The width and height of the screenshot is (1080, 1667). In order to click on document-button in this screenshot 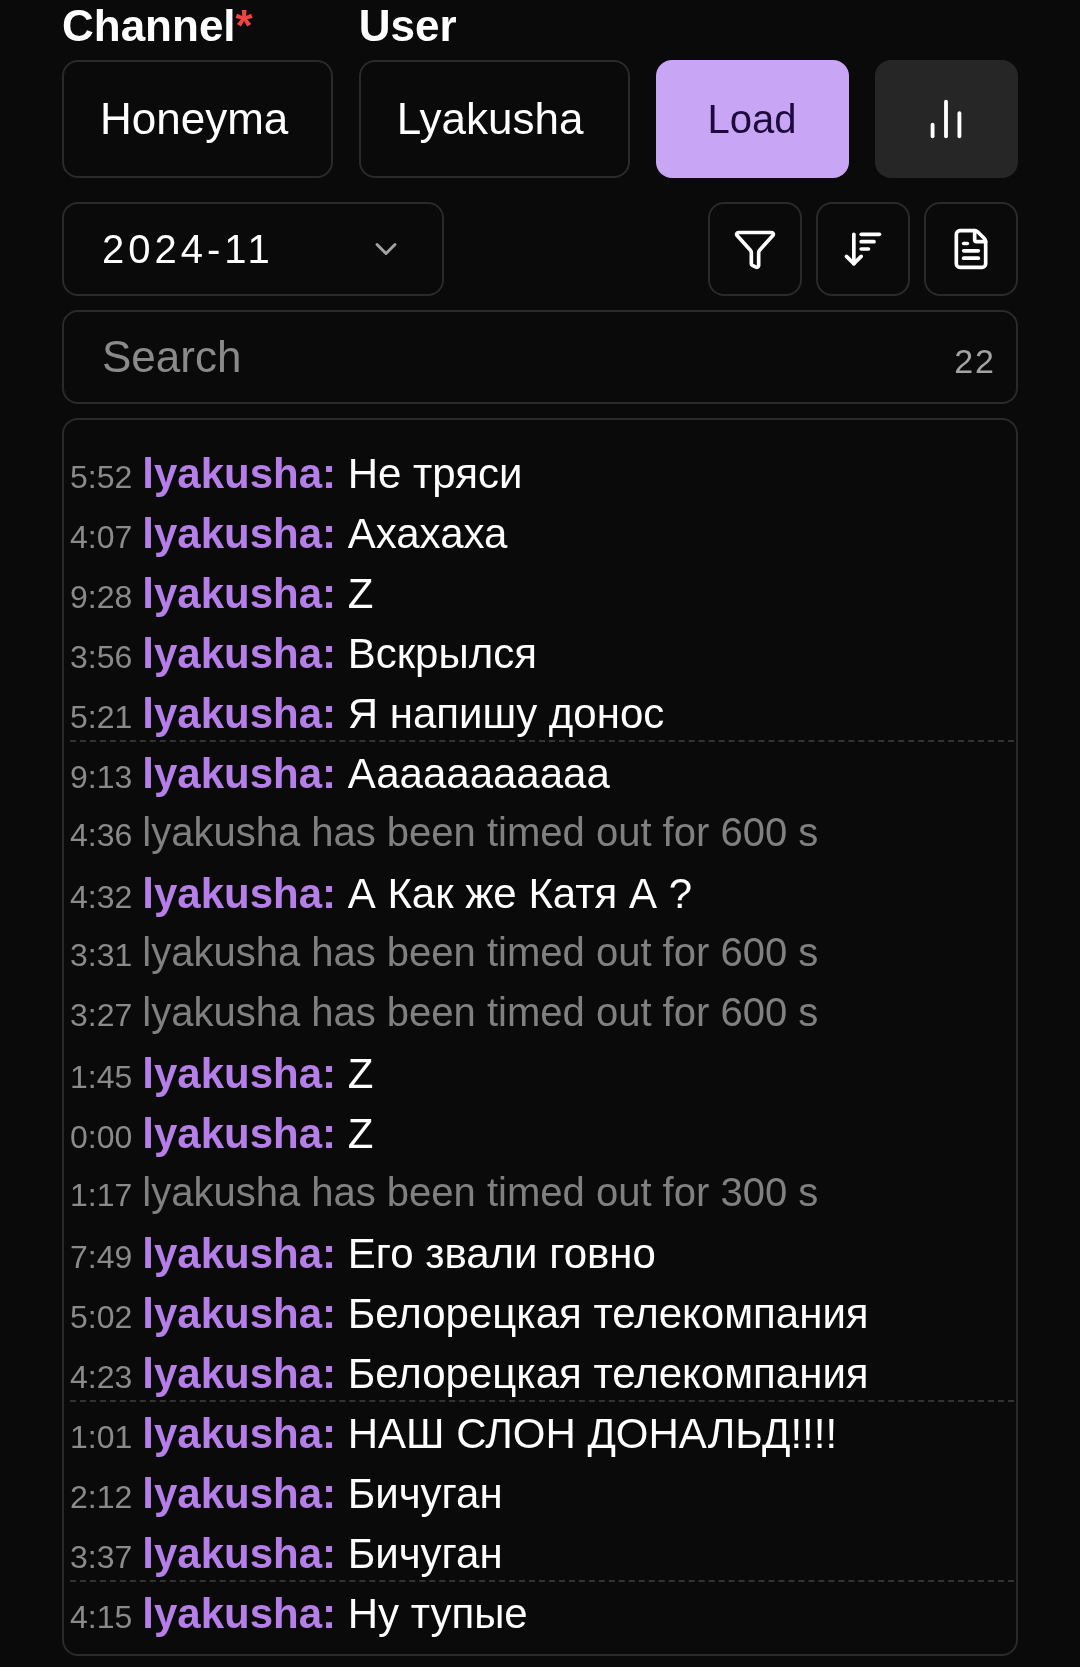, I will do `click(971, 249)`.